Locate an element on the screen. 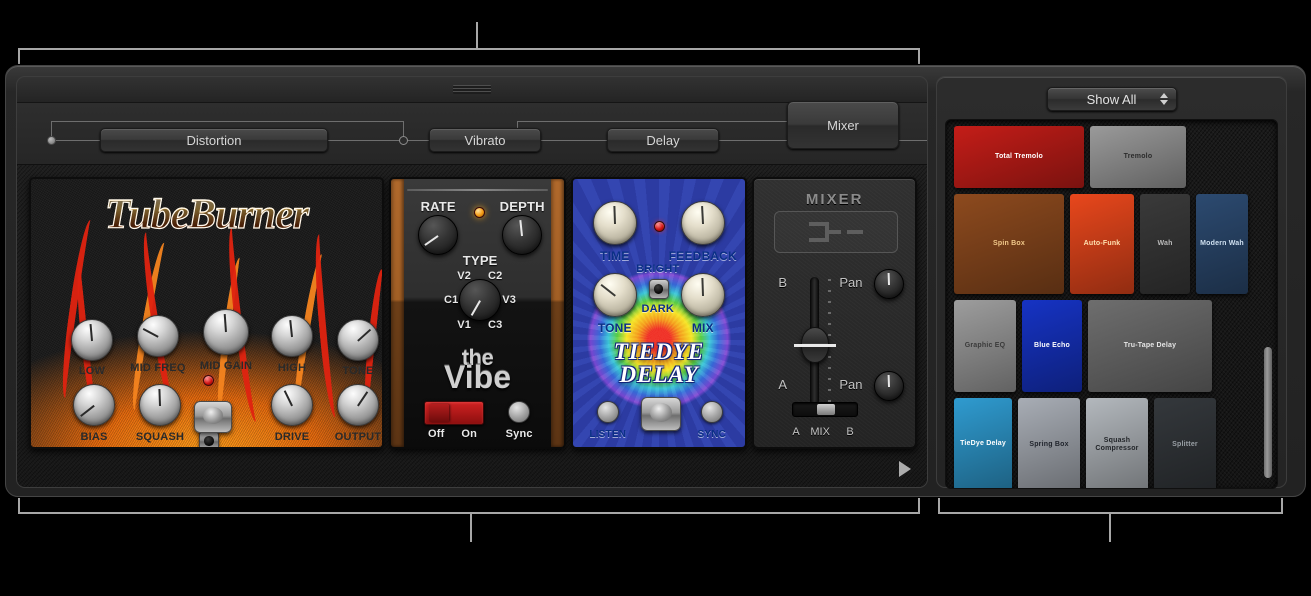  chain-button-delay: Delay is located at coordinates (663, 140).